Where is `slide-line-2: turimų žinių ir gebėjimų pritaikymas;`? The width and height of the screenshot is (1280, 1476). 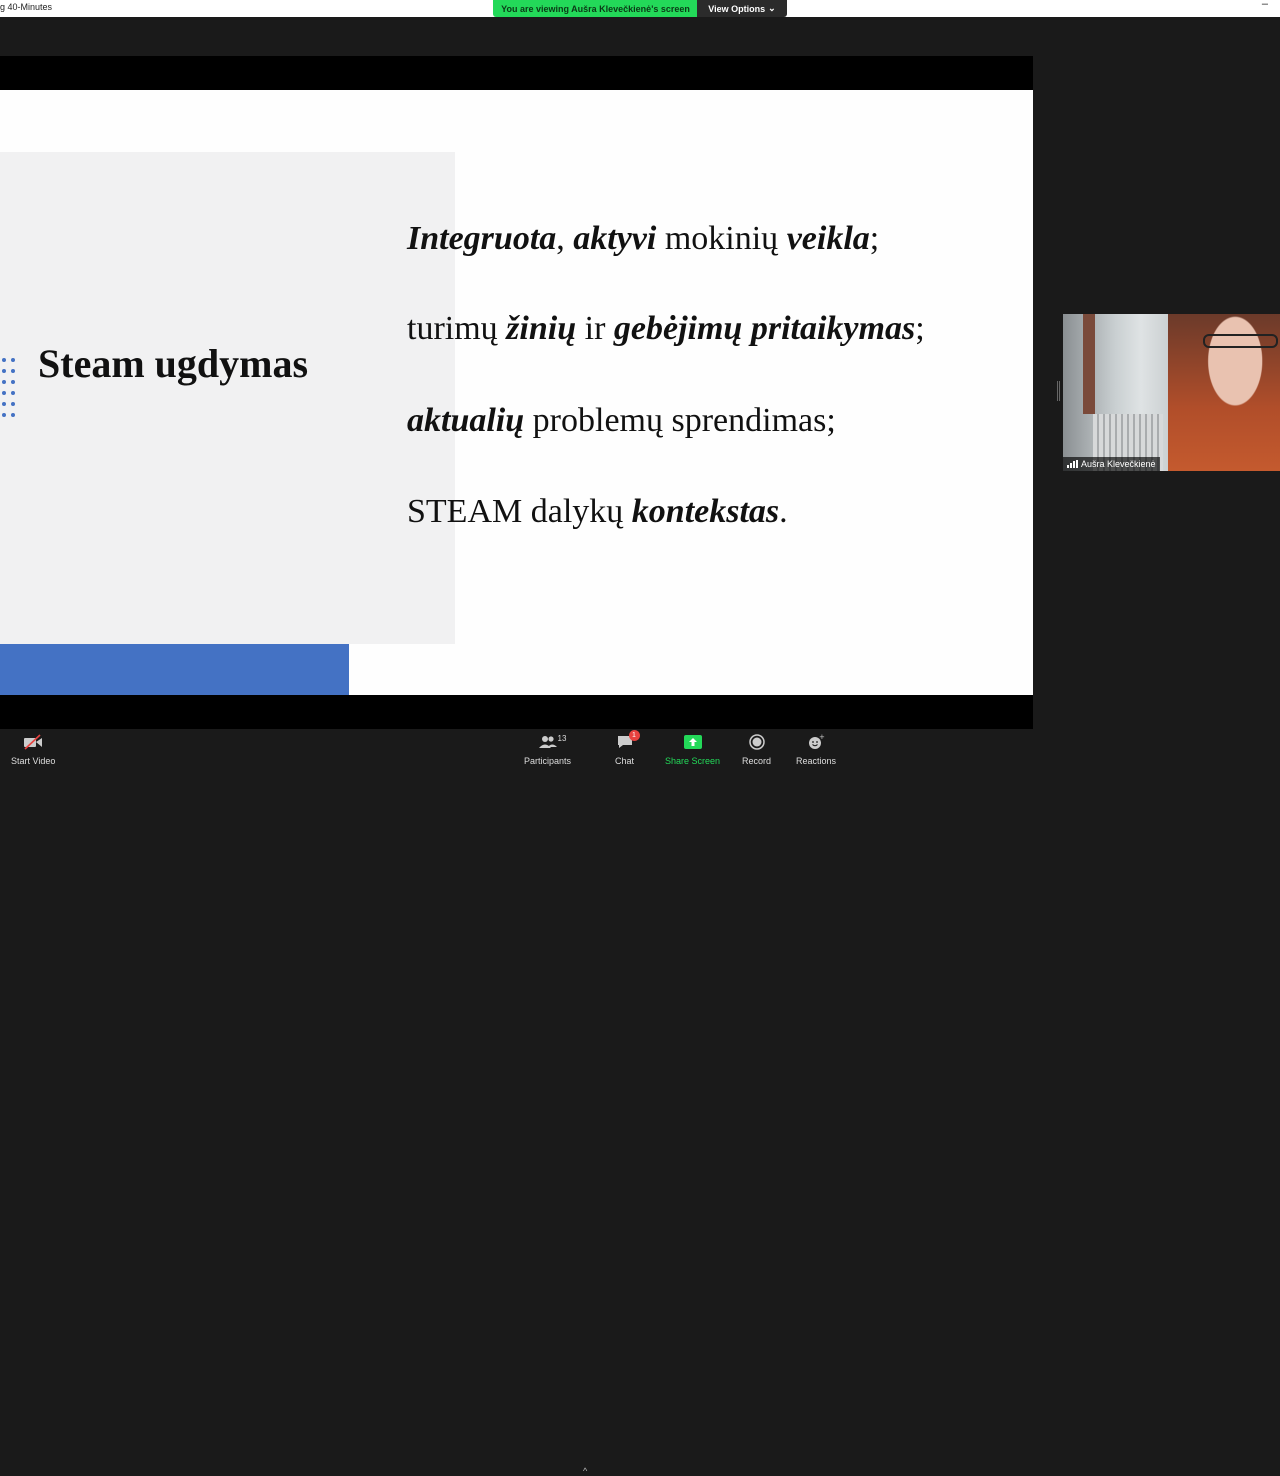
slide-line-2: turimų žinių ir gebėjimų pritaikymas; is located at coordinates (666, 329).